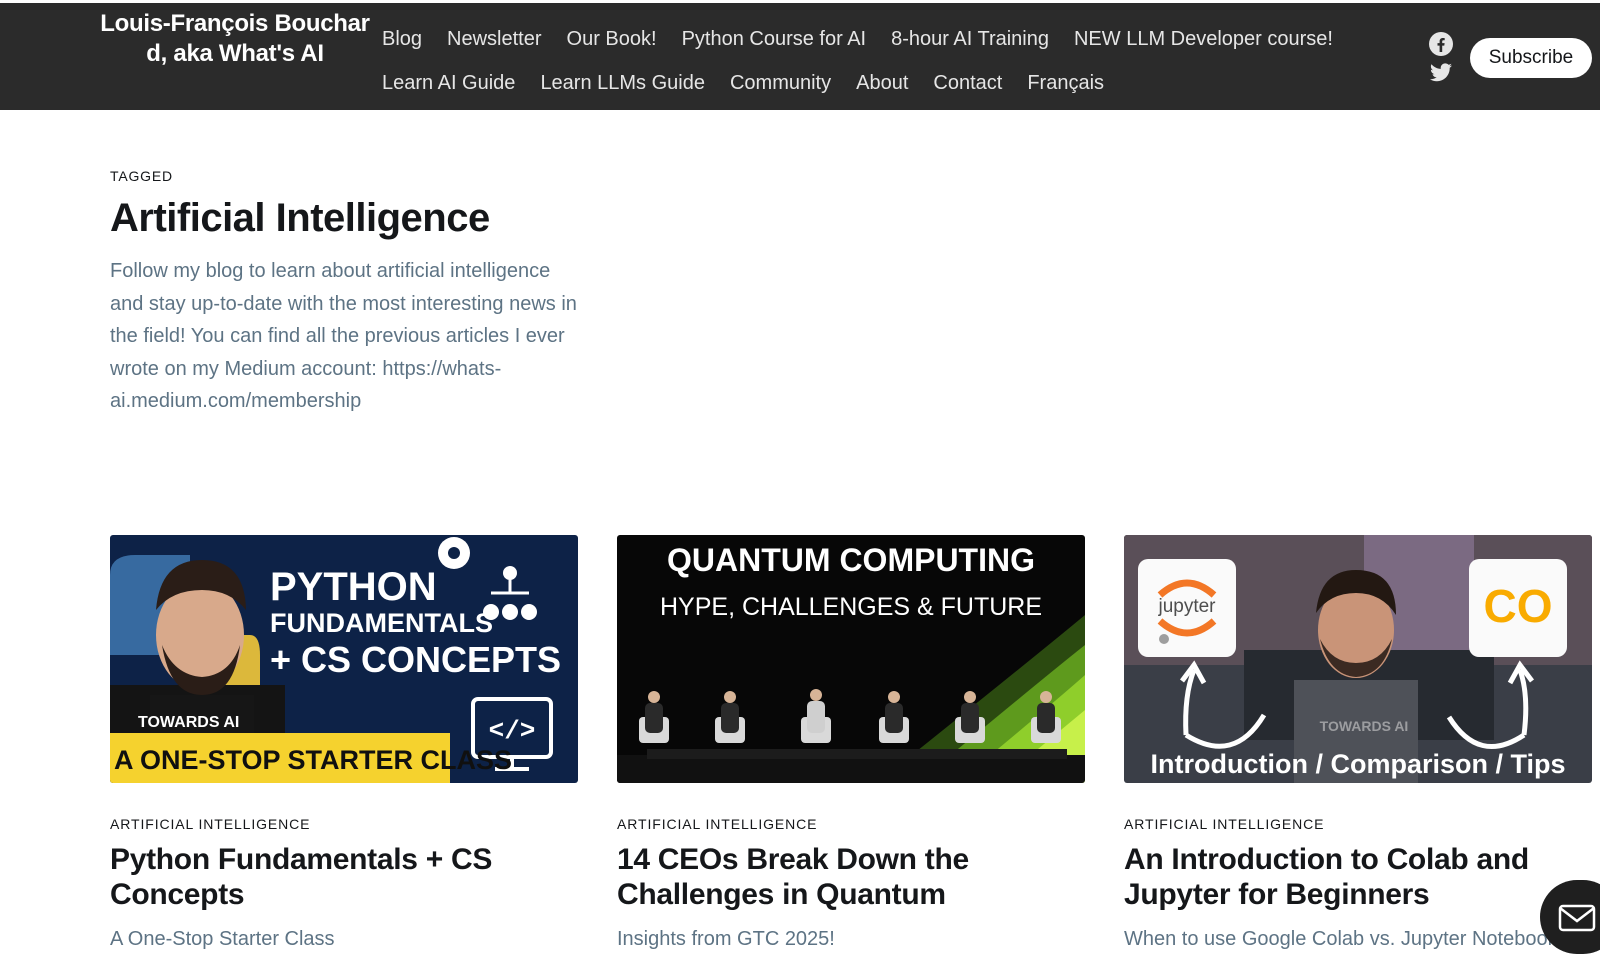  What do you see at coordinates (300, 218) in the screenshot?
I see `page-title: Artificial Intelligence` at bounding box center [300, 218].